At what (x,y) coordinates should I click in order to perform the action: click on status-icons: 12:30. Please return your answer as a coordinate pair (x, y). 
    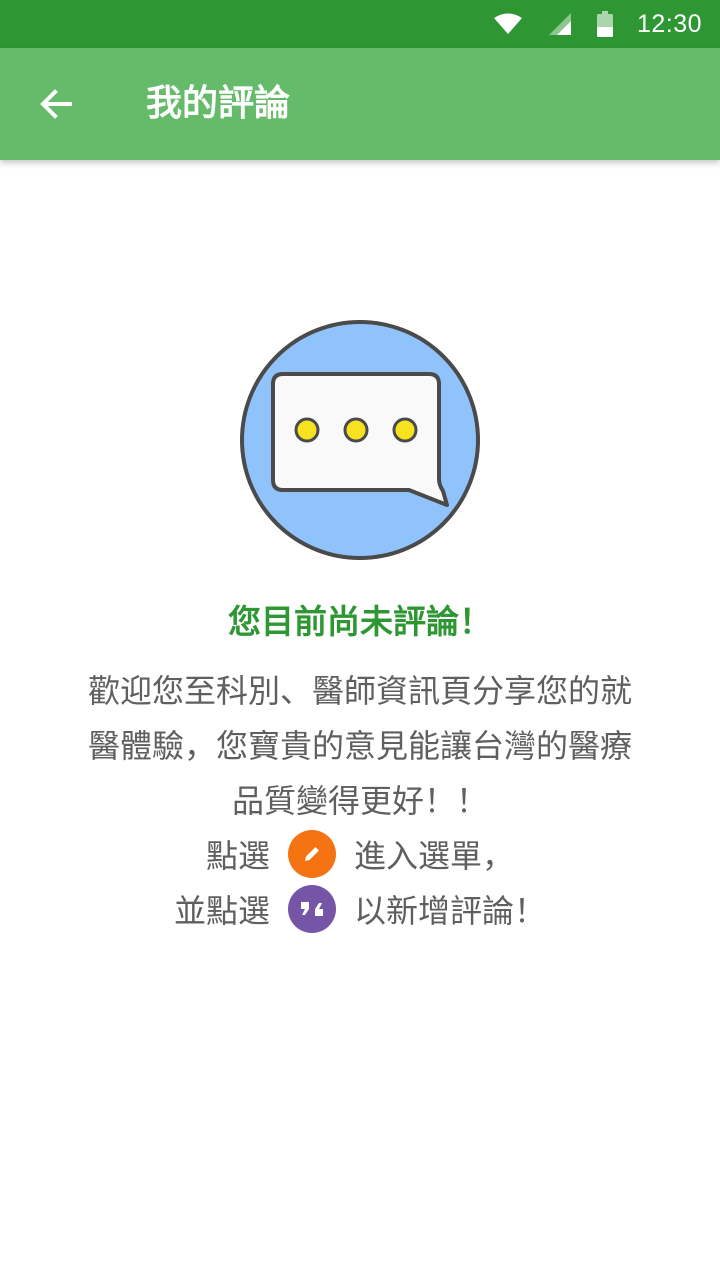
    Looking at the image, I should click on (597, 24).